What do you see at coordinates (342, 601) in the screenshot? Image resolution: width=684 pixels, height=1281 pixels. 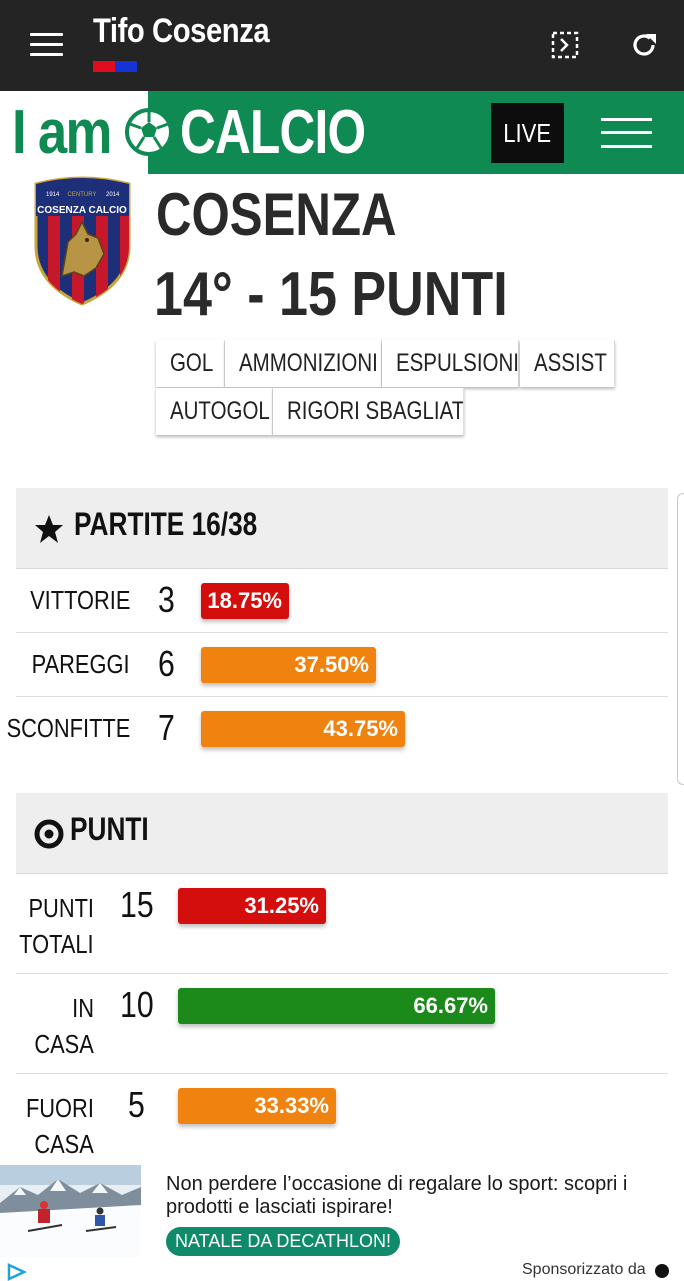 I see `stat-row-vittorie: VITTORIE 3 18.75%` at bounding box center [342, 601].